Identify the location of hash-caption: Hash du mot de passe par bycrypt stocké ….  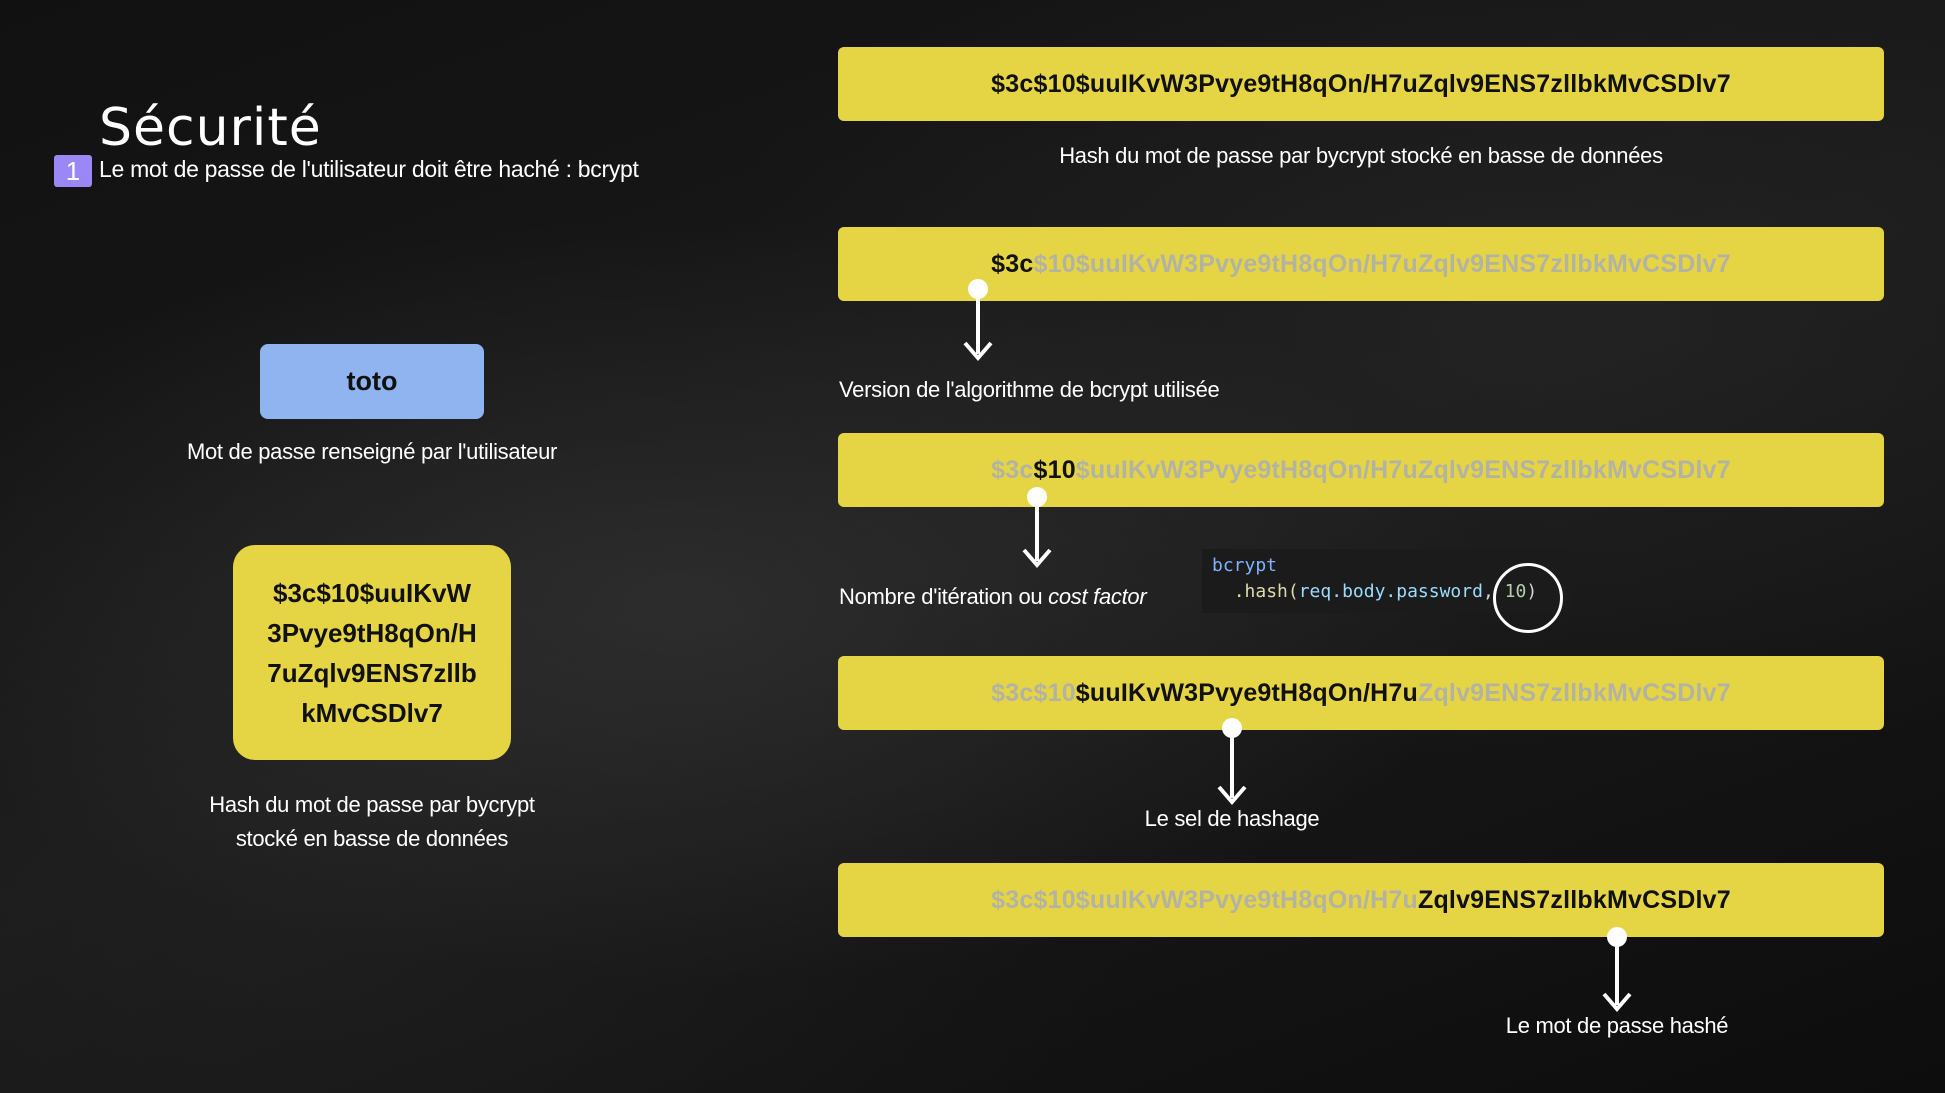
(372, 822).